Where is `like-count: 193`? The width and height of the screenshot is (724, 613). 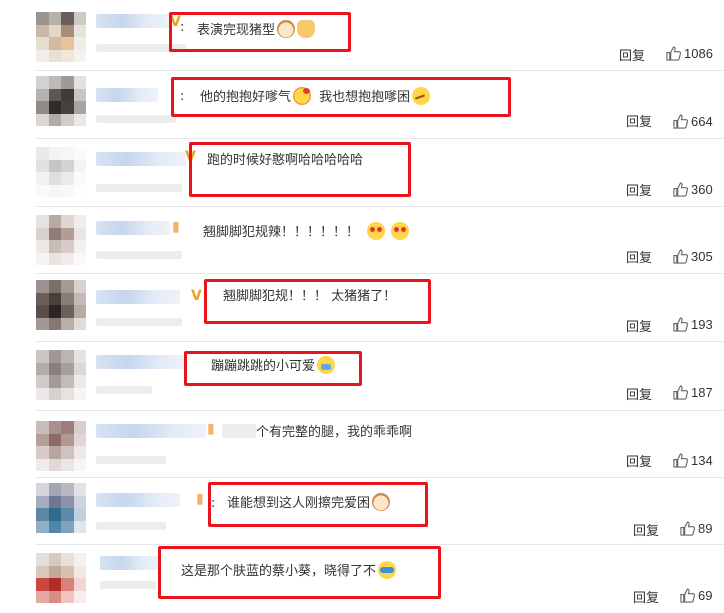
like-count: 193 is located at coordinates (702, 324).